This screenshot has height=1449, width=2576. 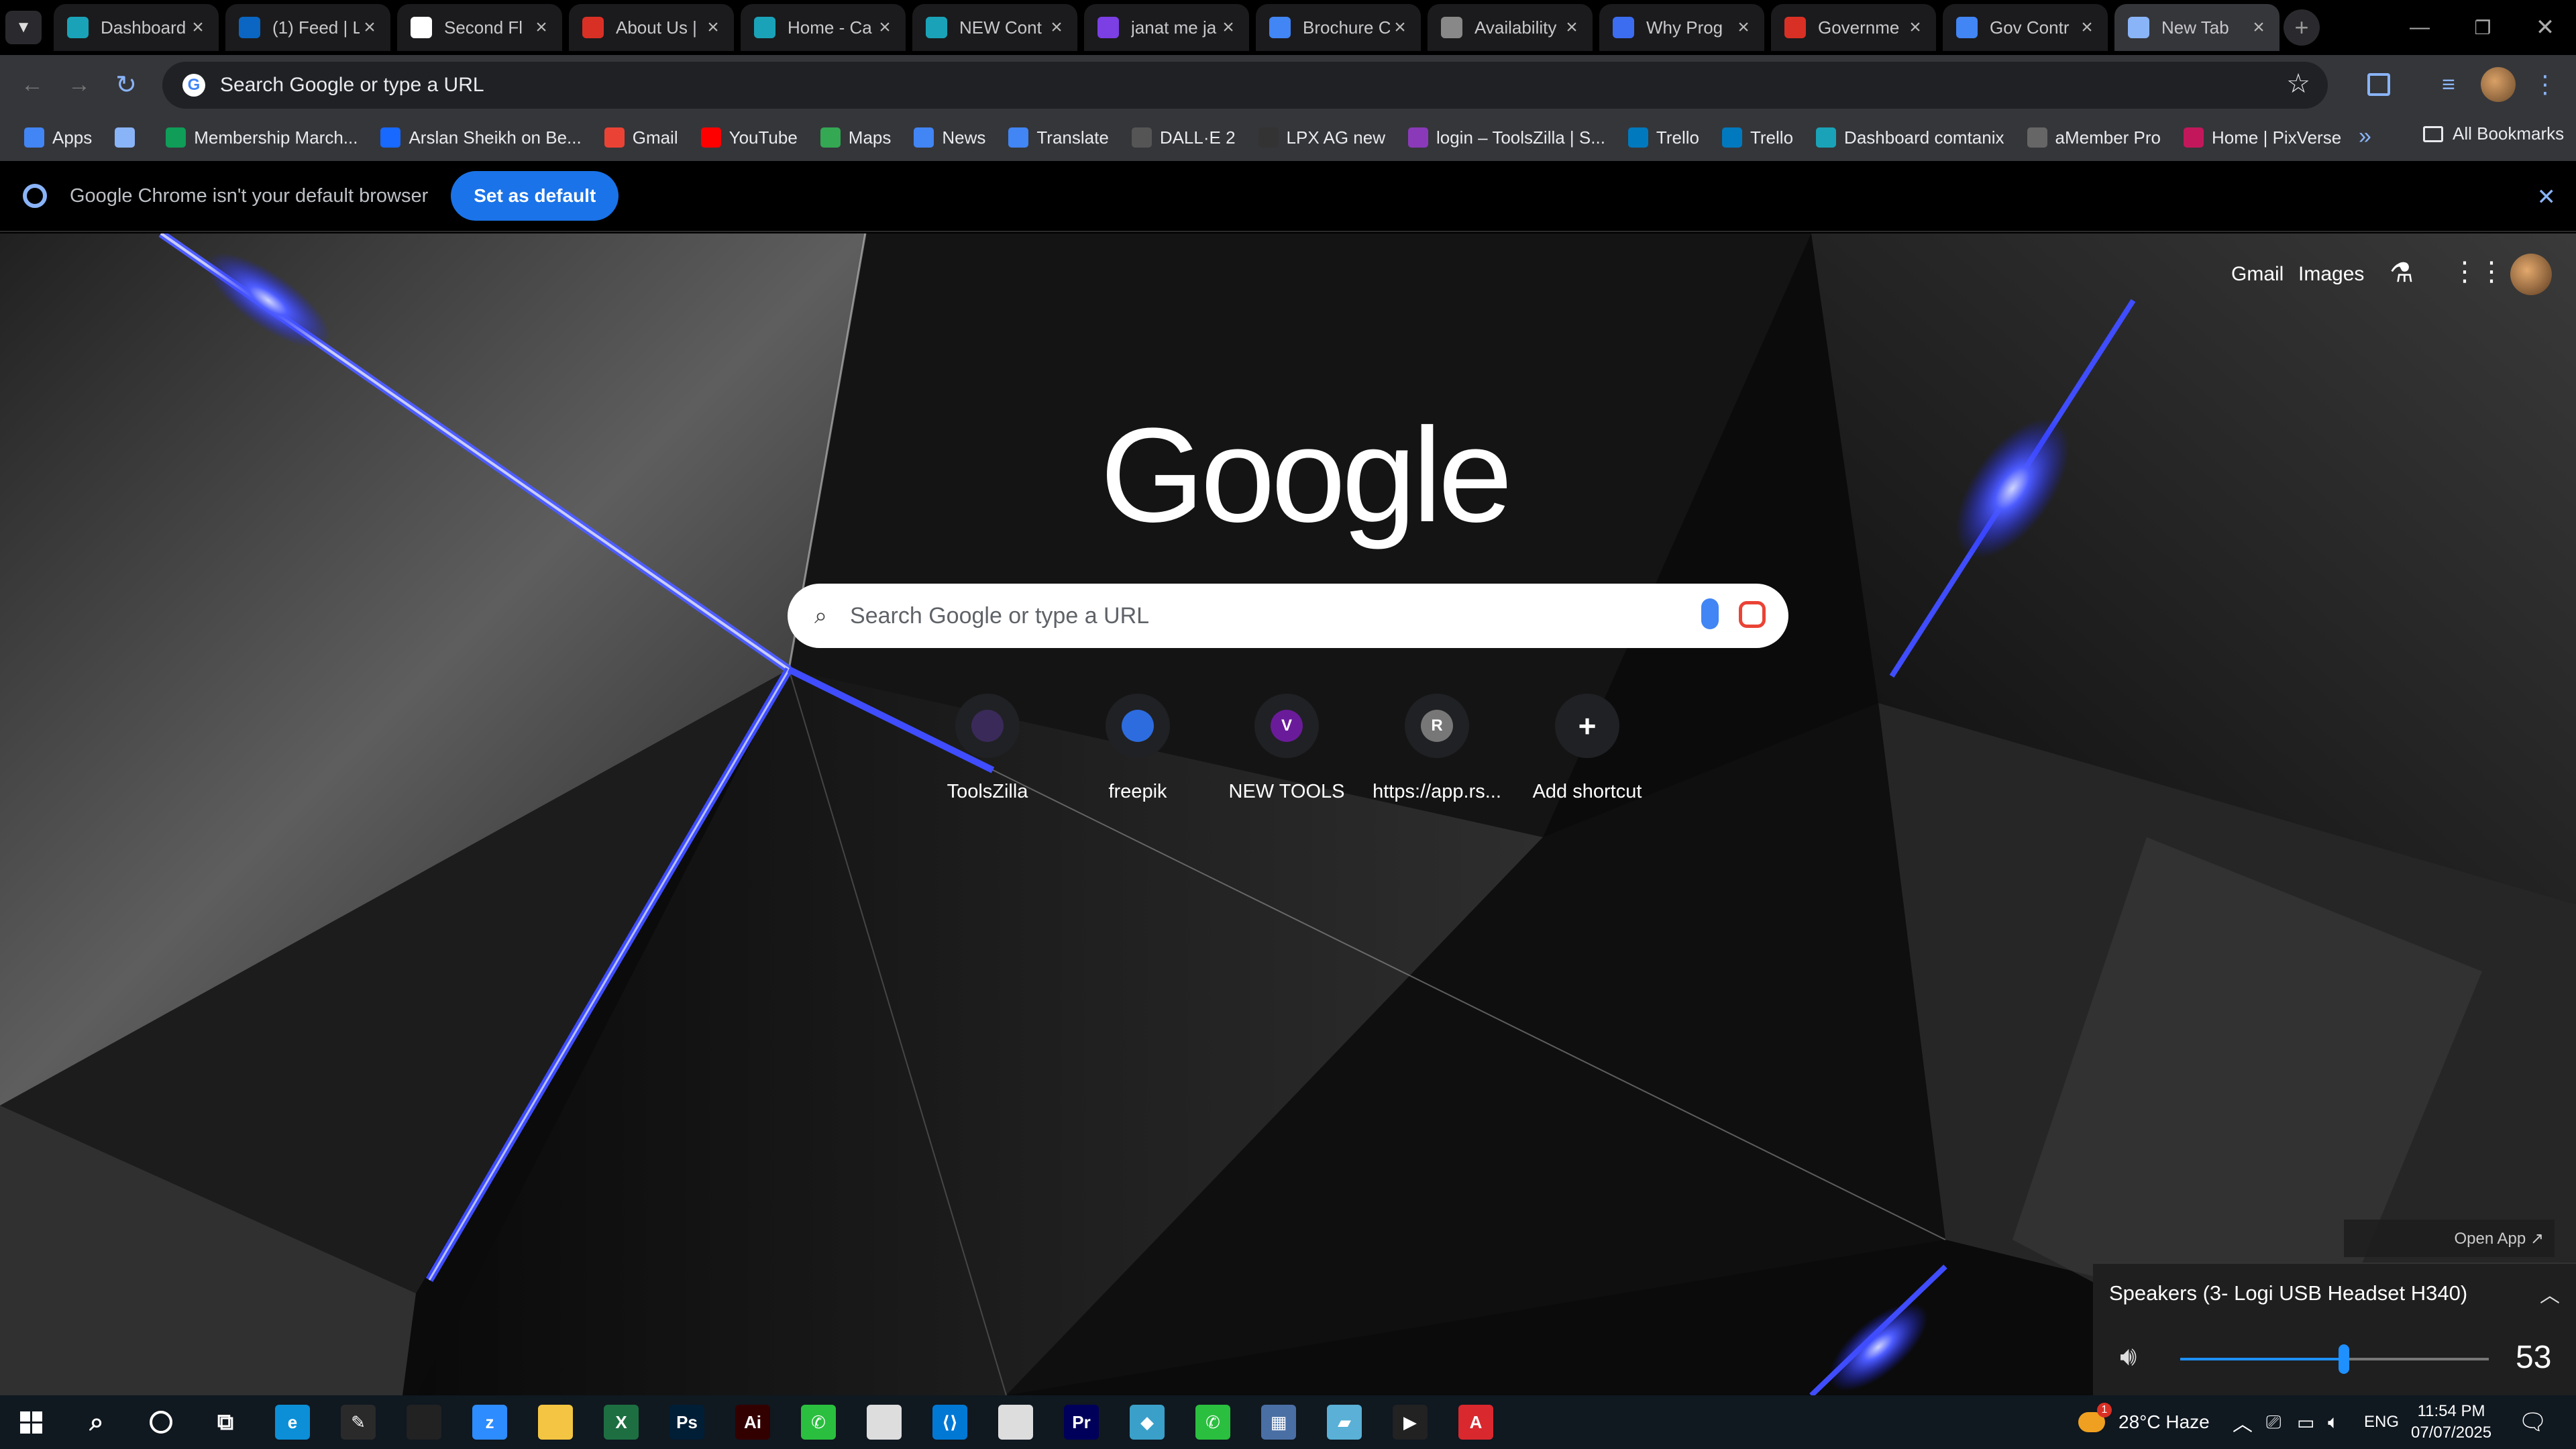 What do you see at coordinates (686, 1422) in the screenshot?
I see `photoshop-icon: Ps` at bounding box center [686, 1422].